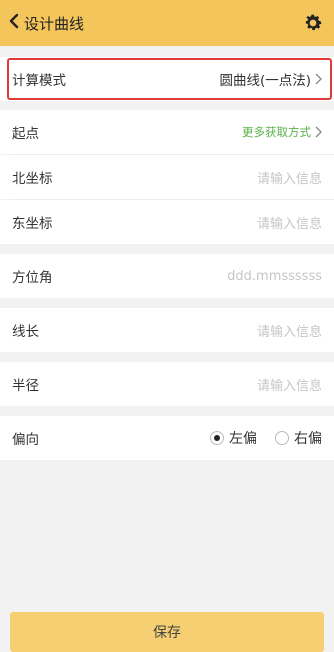 Image resolution: width=334 pixels, height=652 pixels. What do you see at coordinates (167, 222) in the screenshot?
I see `east-coordinate-row: 东坐标 请输入信息` at bounding box center [167, 222].